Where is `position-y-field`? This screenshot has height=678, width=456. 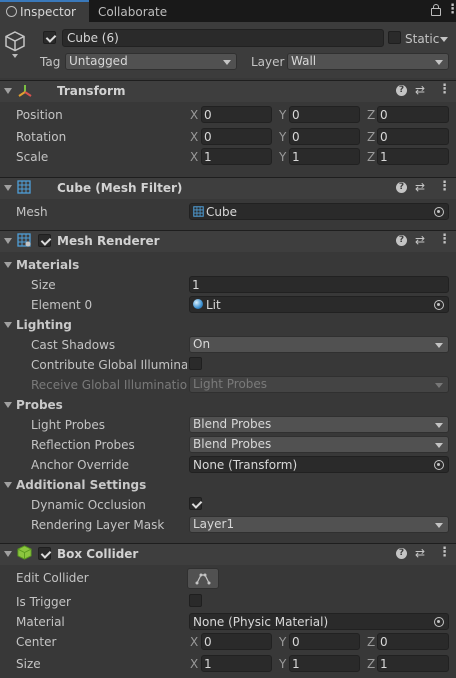
position-y-field is located at coordinates (324, 114).